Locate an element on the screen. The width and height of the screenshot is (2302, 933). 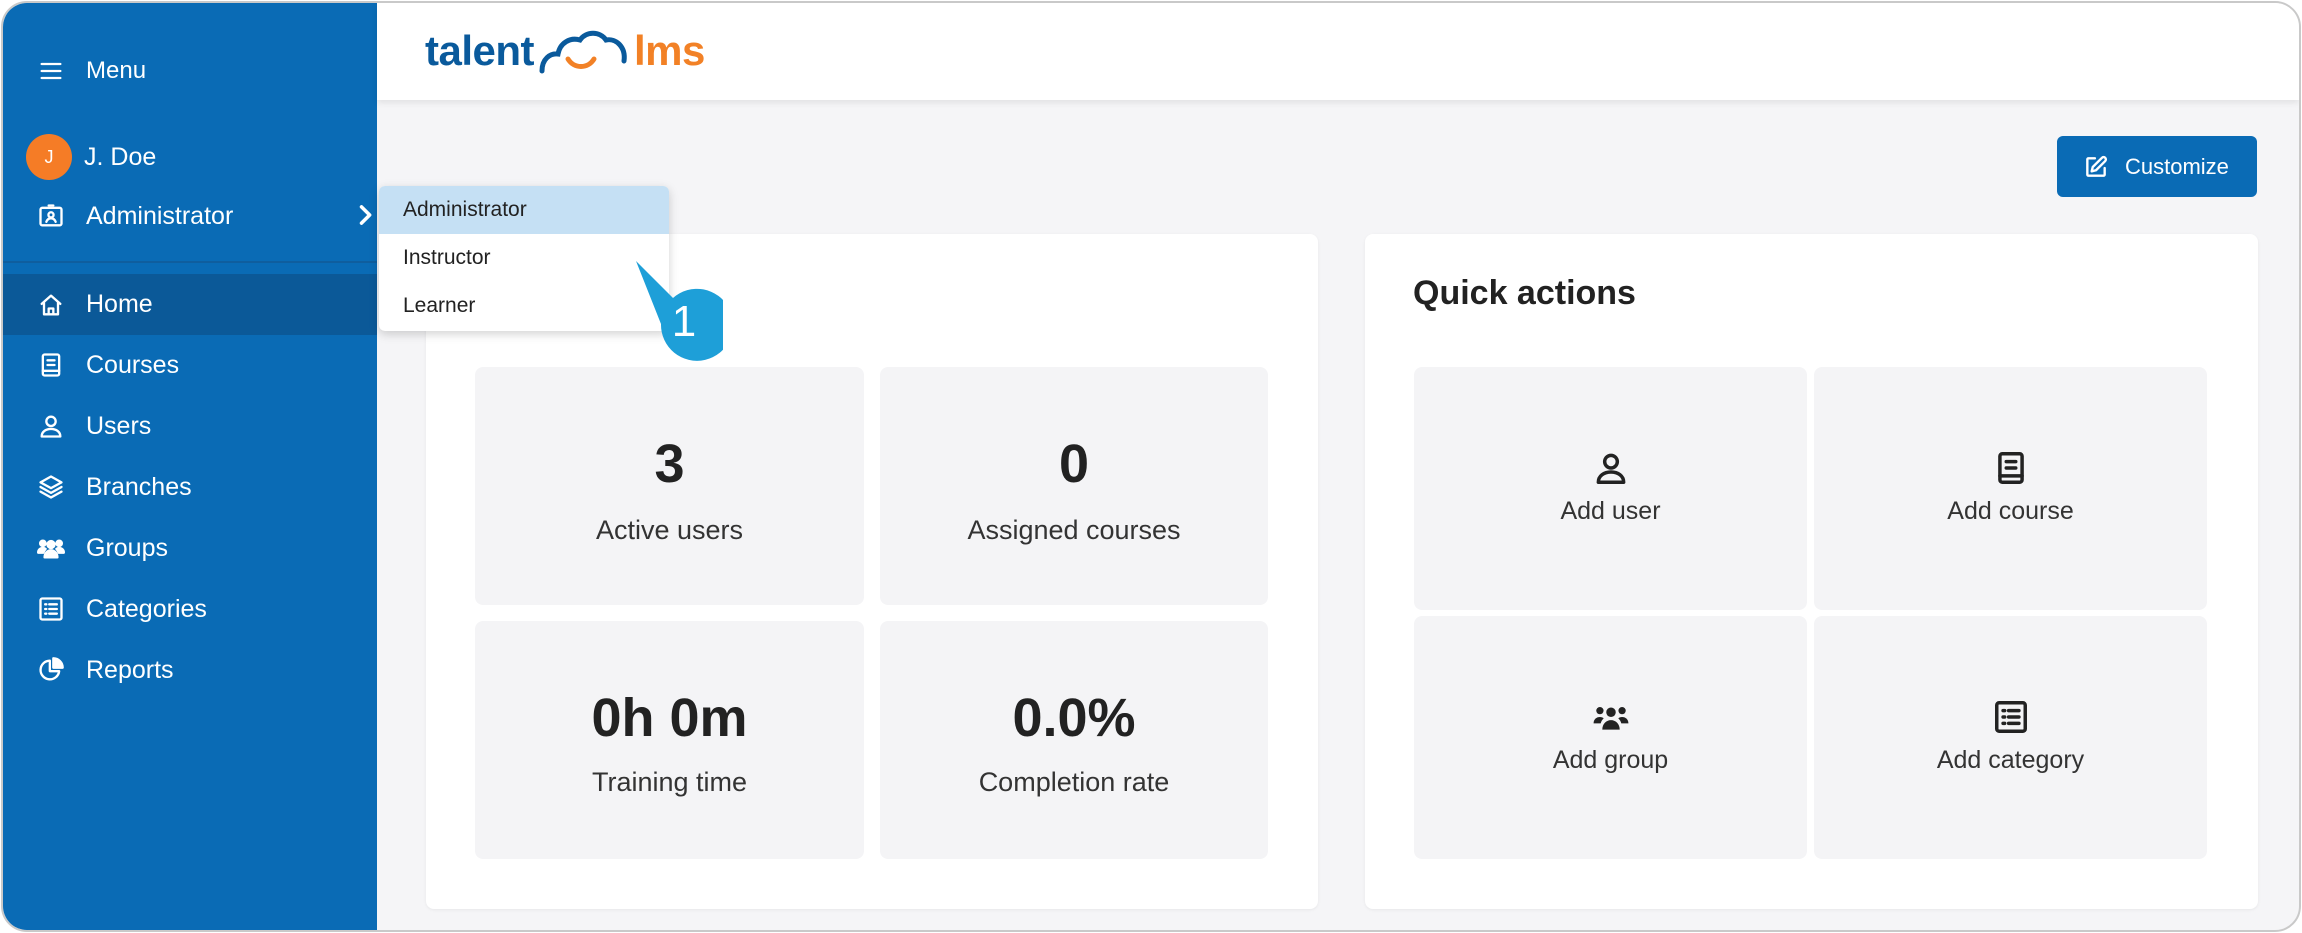
role-option-instructor: Instructor is located at coordinates (524, 258).